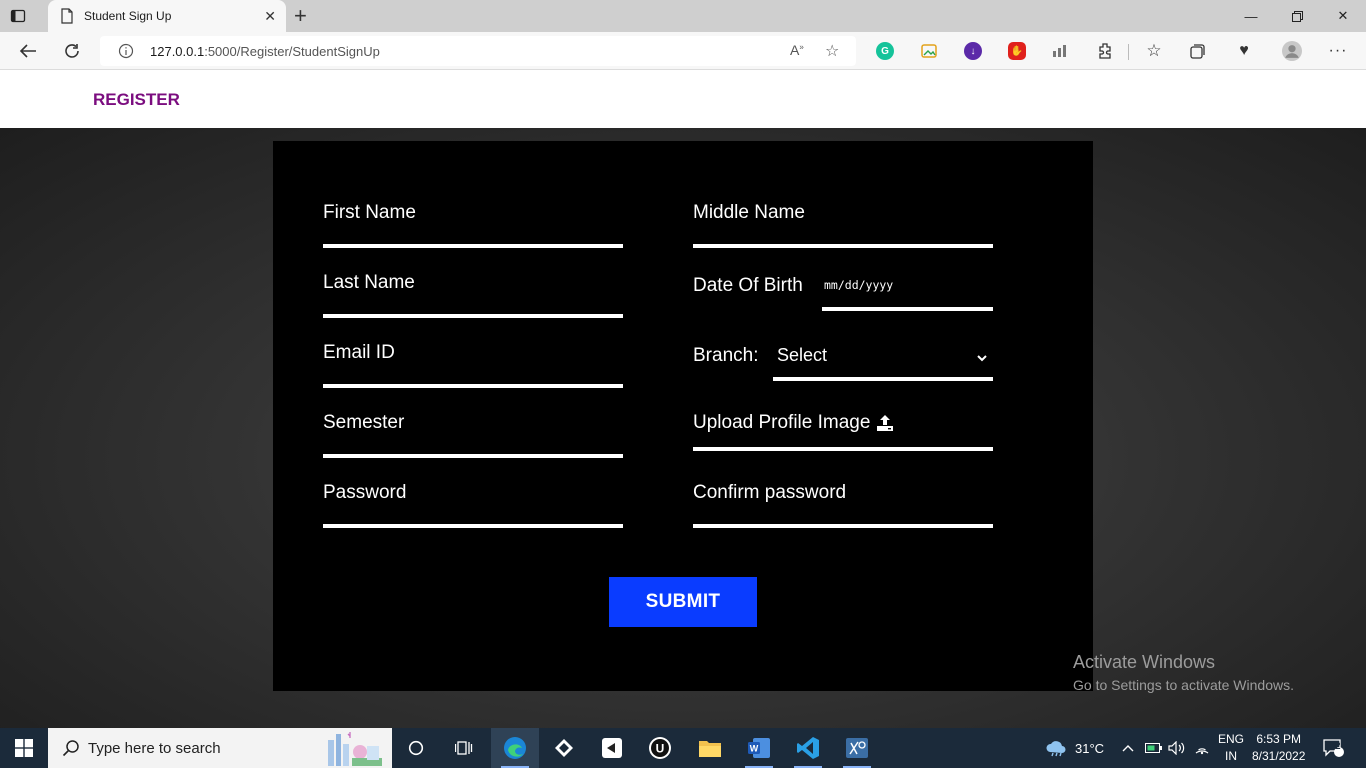 The height and width of the screenshot is (768, 1366). Describe the element at coordinates (300, 16) in the screenshot. I see `new-tab-icon: +` at that location.